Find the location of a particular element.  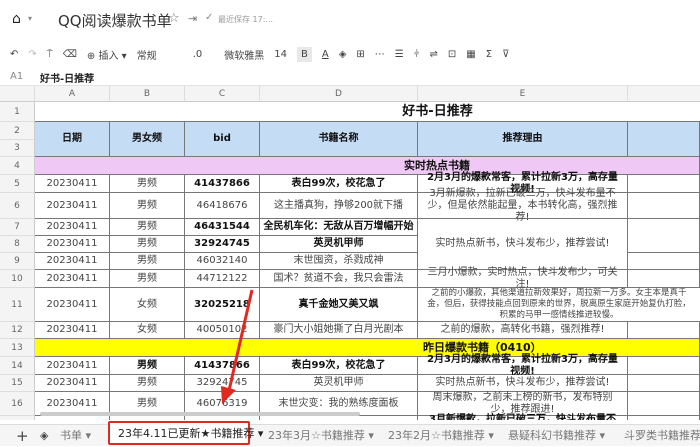

red-arrow-head is located at coordinates (228, 395).